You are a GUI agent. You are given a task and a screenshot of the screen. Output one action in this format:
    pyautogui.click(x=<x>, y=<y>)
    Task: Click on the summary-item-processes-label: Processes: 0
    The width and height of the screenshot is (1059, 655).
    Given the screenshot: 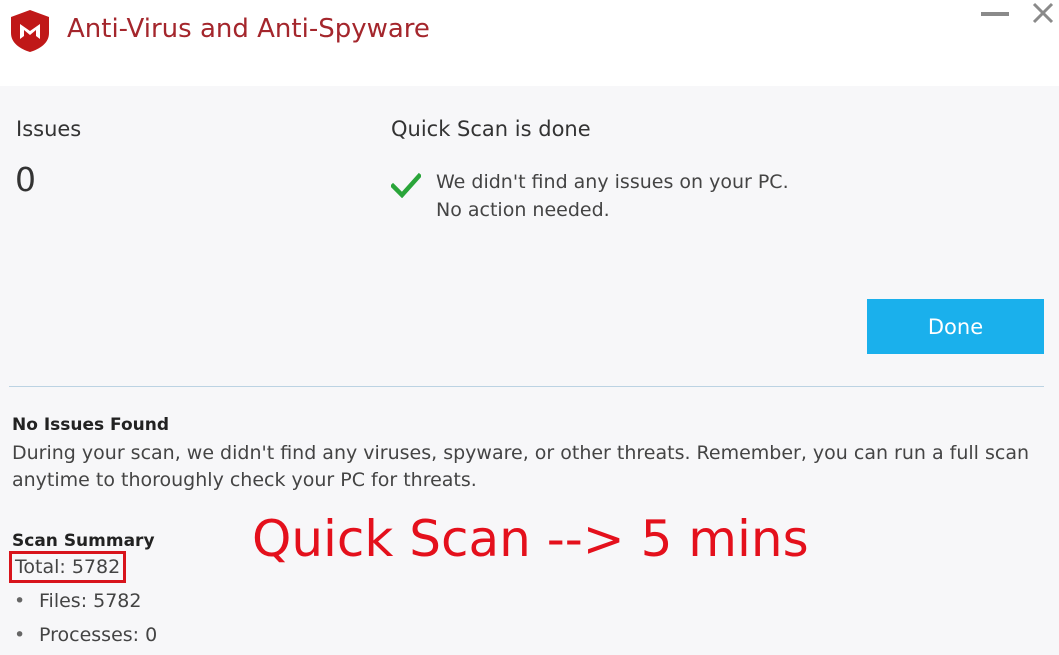 What is the action you would take?
    pyautogui.click(x=98, y=635)
    